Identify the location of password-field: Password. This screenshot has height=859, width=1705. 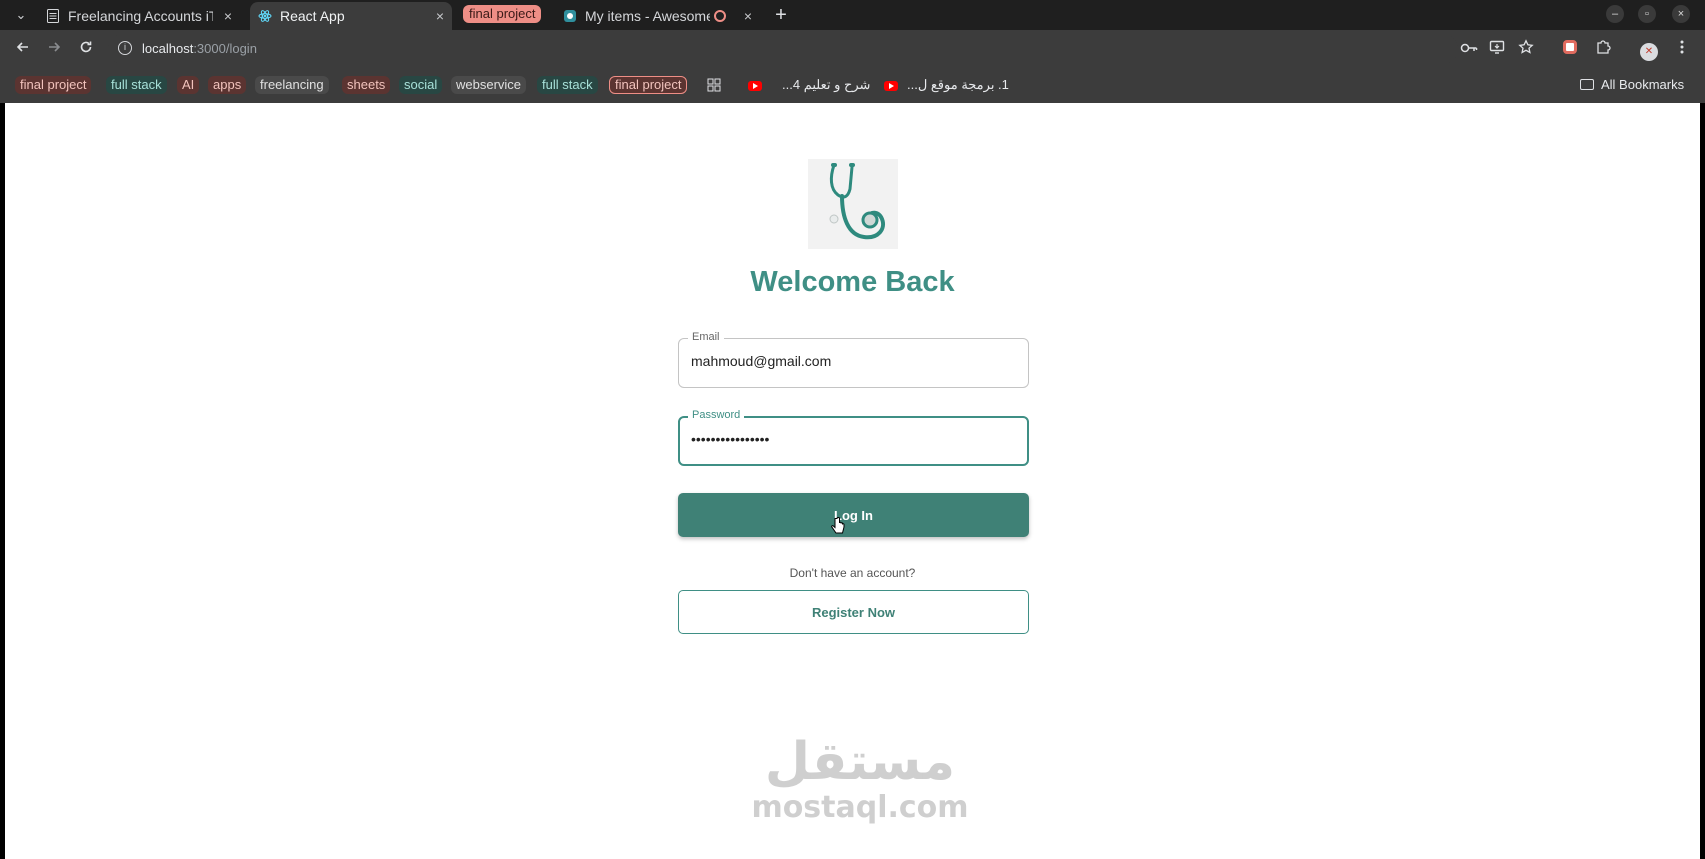
(853, 437).